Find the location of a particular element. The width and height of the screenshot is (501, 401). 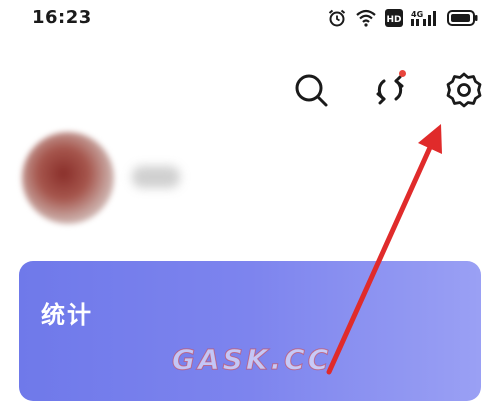

sync-icon is located at coordinates (390, 90).